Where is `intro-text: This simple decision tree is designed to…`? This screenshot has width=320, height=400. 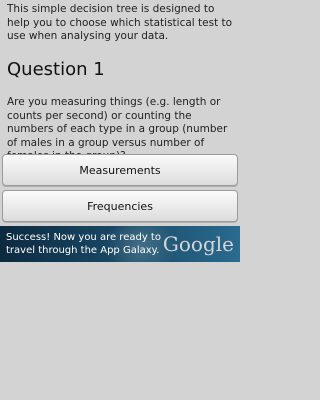
intro-text: This simple decision tree is designed to… is located at coordinates (120, 22).